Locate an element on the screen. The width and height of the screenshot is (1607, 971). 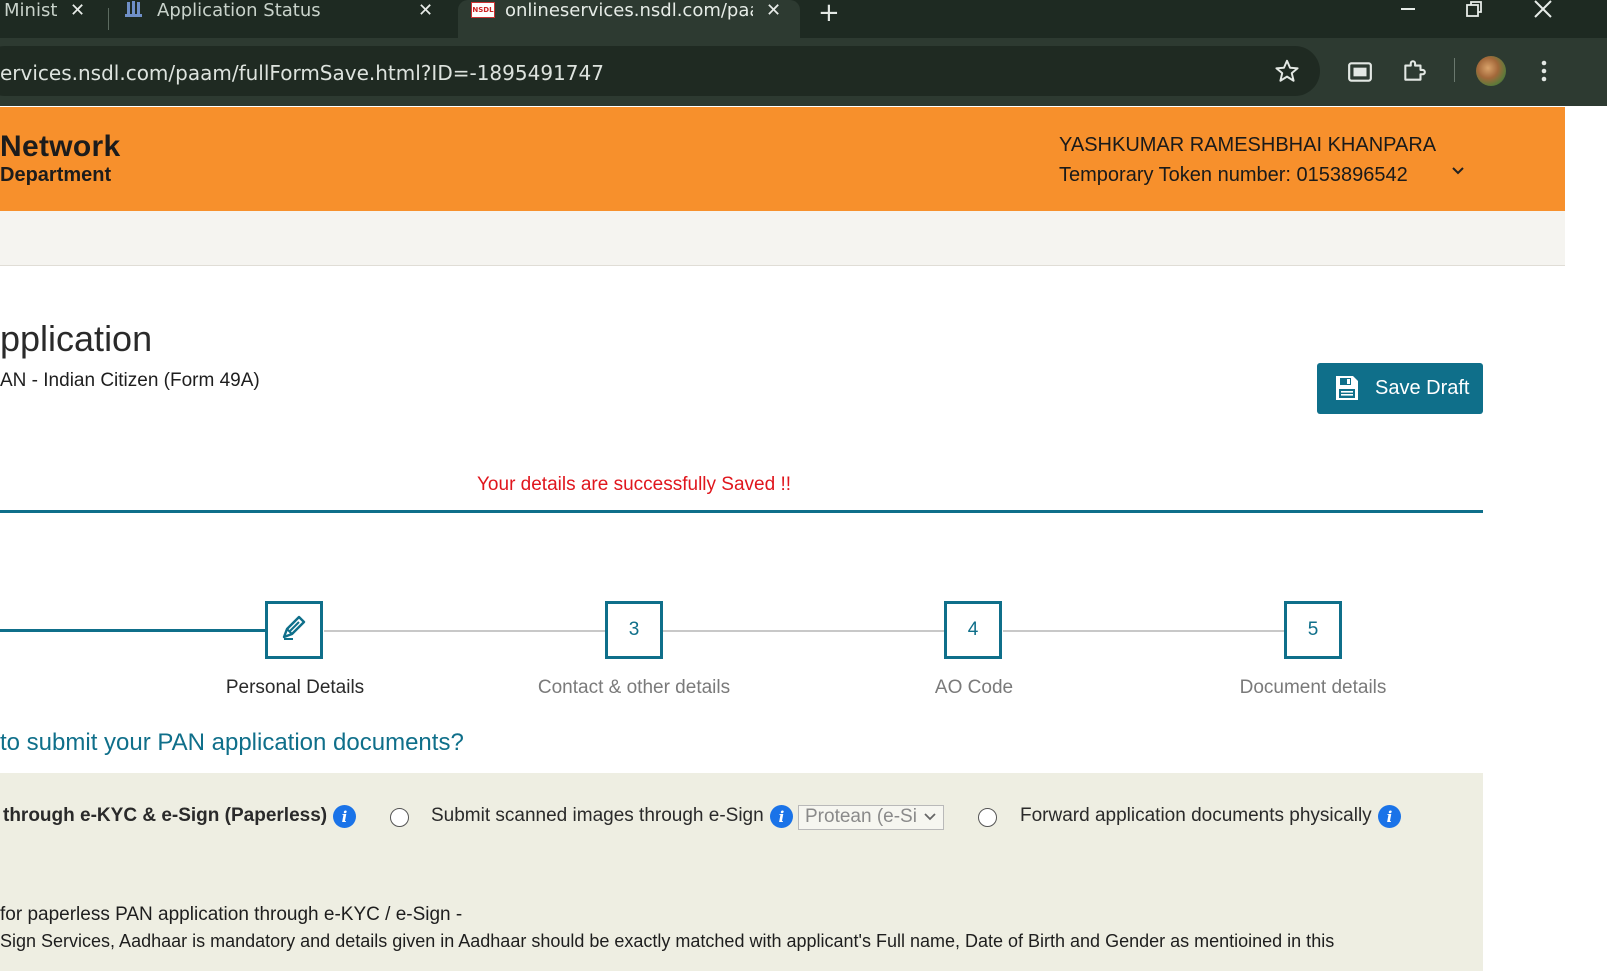
pencil-icon is located at coordinates (294, 630).